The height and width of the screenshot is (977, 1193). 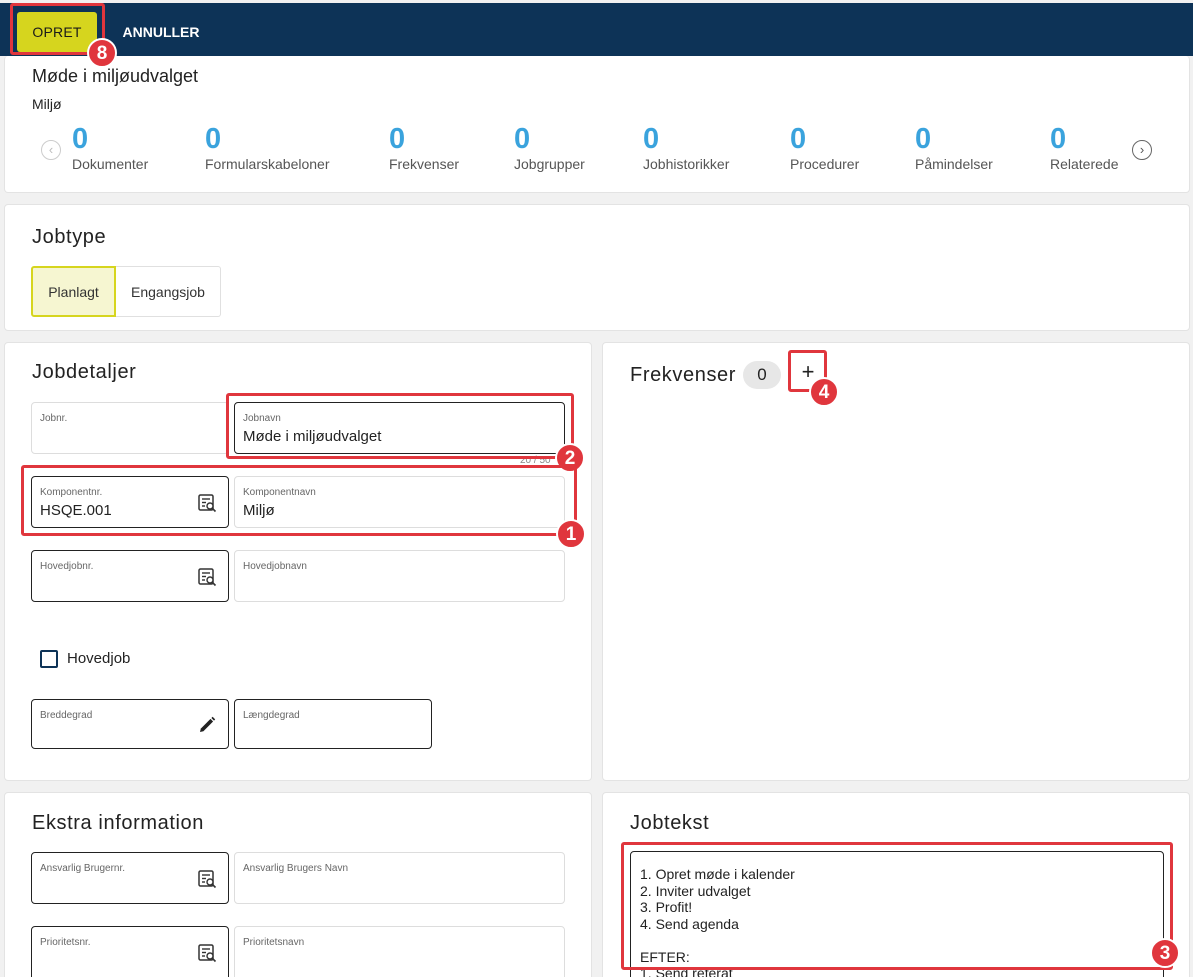 I want to click on field-label: Komponentnr., so click(x=71, y=492).